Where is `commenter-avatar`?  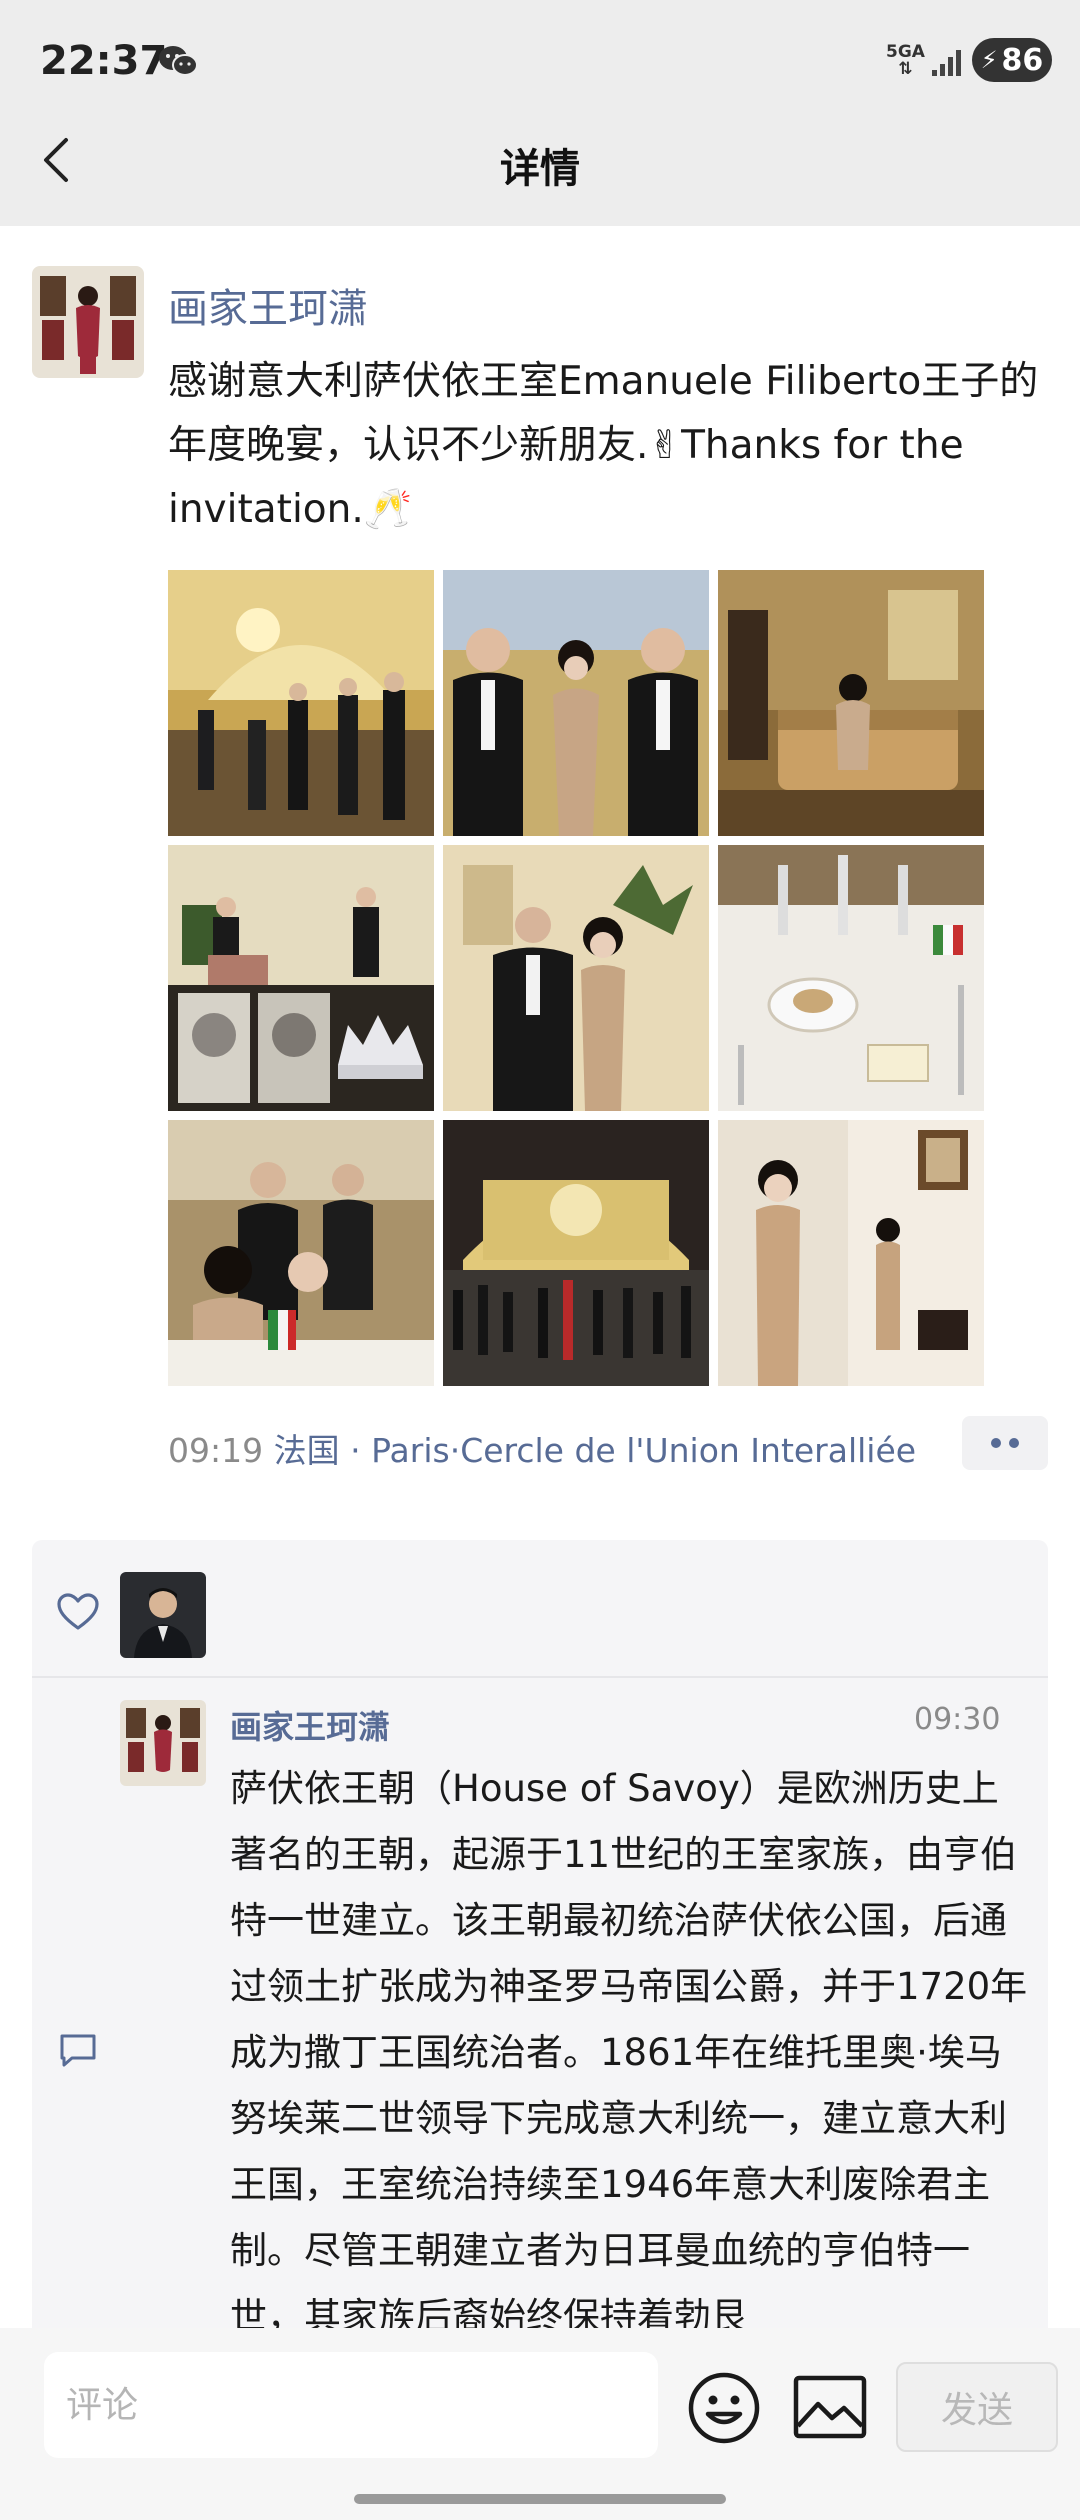
commenter-avatar is located at coordinates (163, 1743).